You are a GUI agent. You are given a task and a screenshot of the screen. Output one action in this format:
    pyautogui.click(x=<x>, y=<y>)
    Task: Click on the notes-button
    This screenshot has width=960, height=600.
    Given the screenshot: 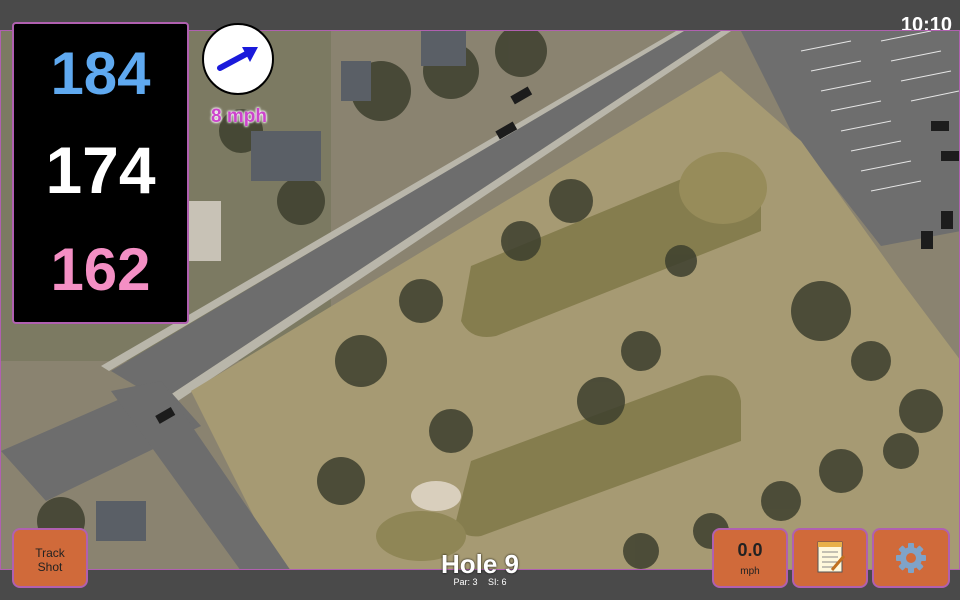 What is the action you would take?
    pyautogui.click(x=830, y=558)
    